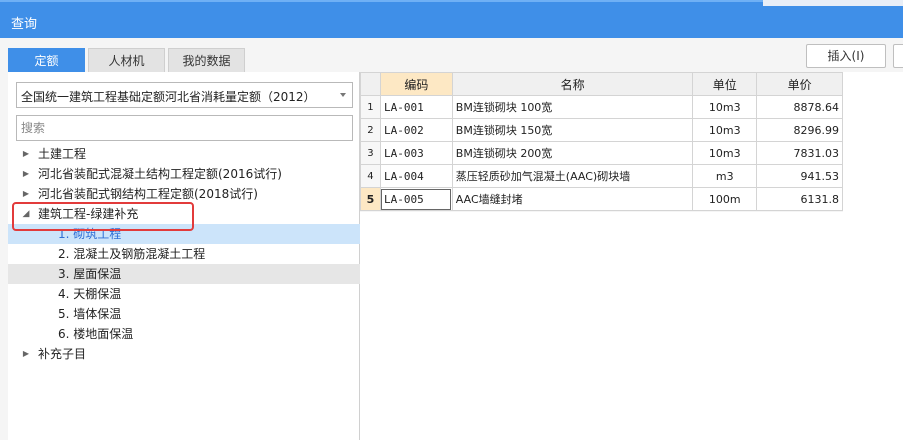  I want to click on cell-price: 6131.8, so click(799, 199).